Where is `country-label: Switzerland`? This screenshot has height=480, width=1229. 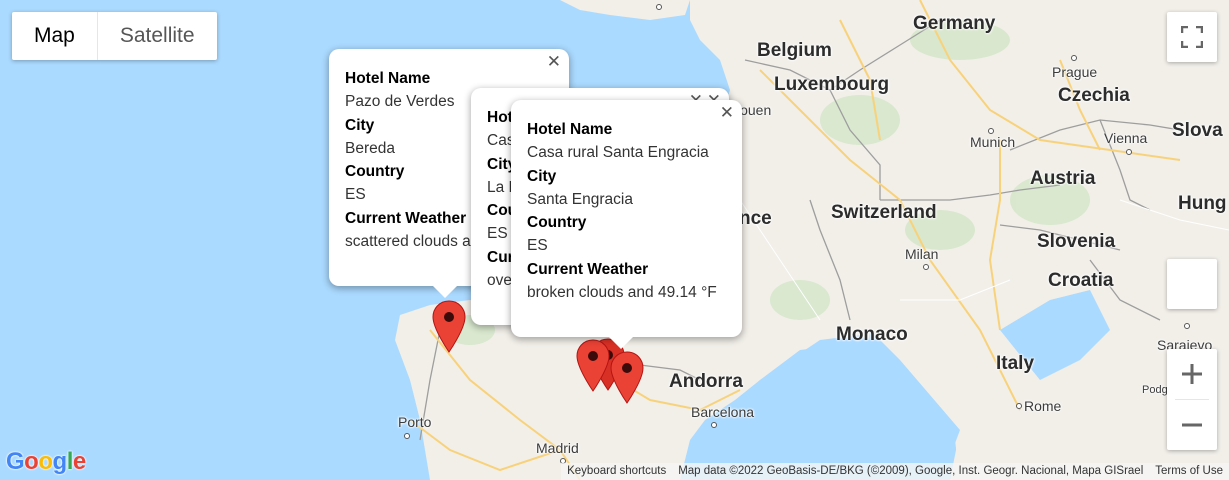 country-label: Switzerland is located at coordinates (884, 212).